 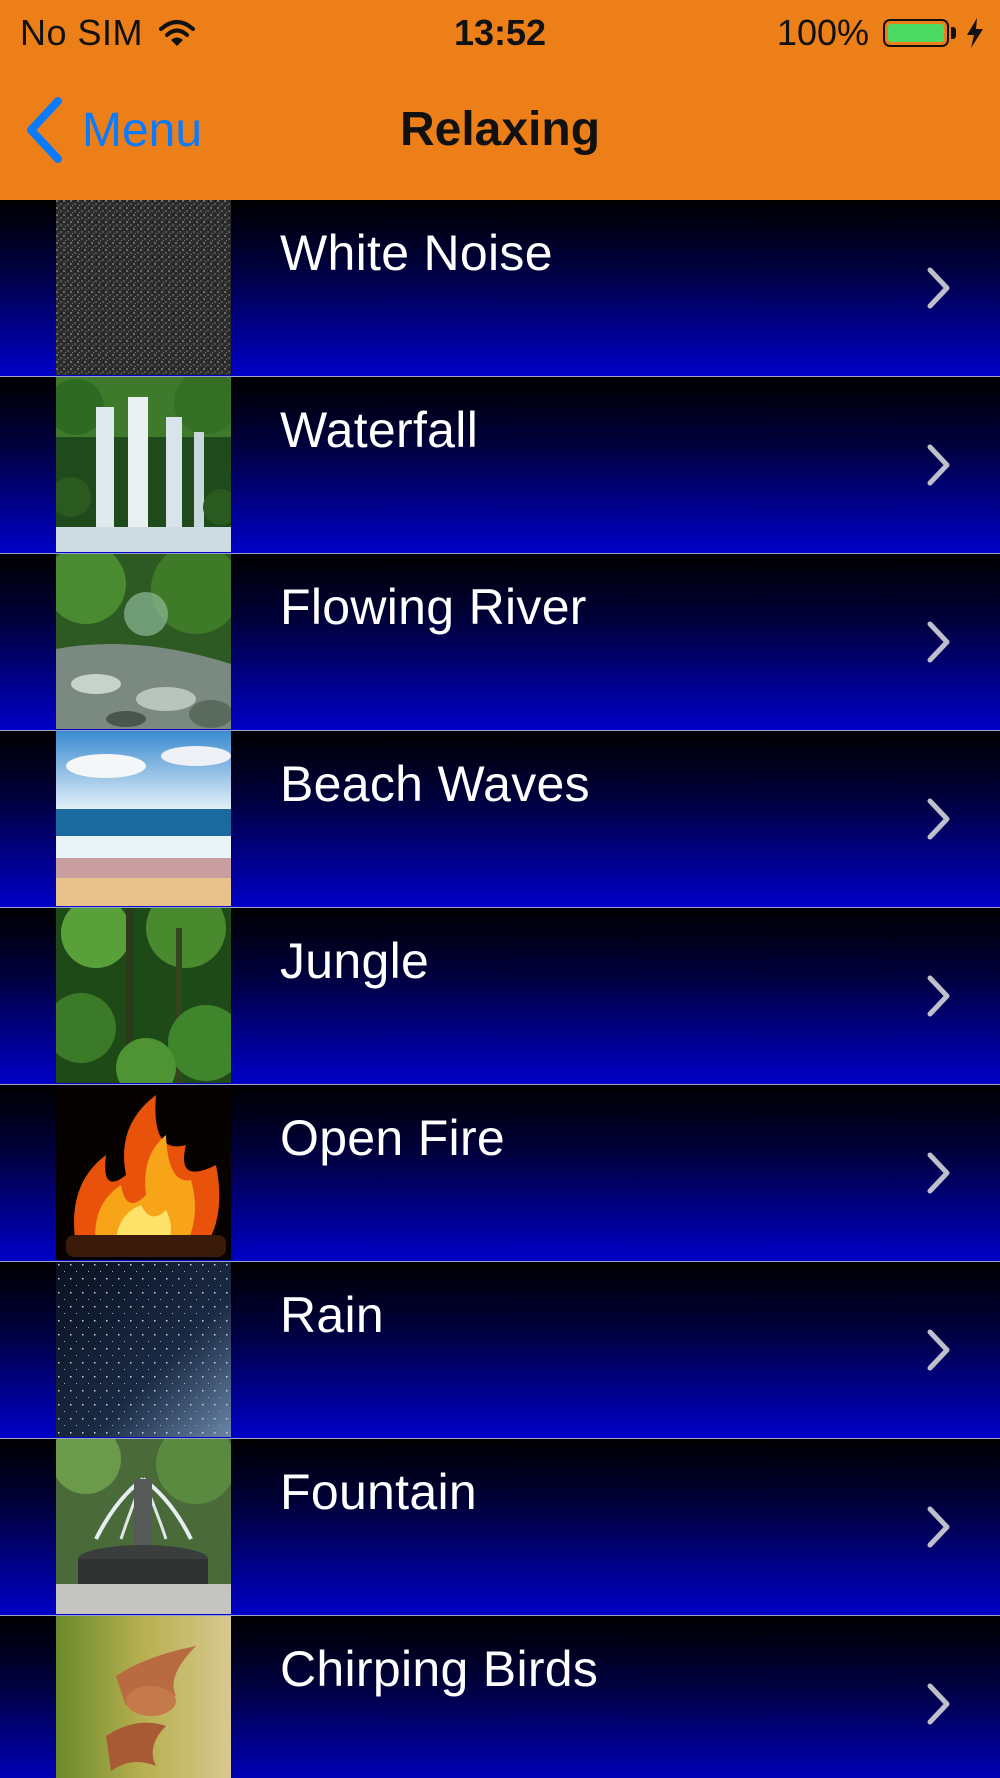 What do you see at coordinates (500, 32) in the screenshot?
I see `status-bar: No SIM 13:52 100%` at bounding box center [500, 32].